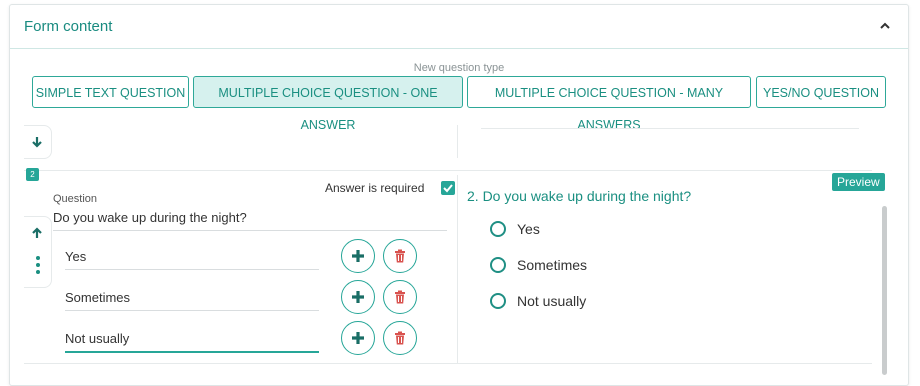 The image size is (920, 386). Describe the element at coordinates (97, 338) in the screenshot. I see `answer-input-3: Not usually` at that location.